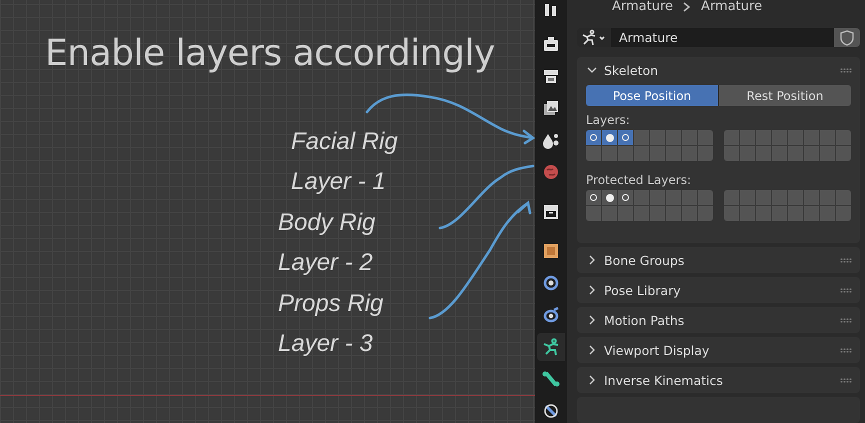  Describe the element at coordinates (270, 53) in the screenshot. I see `annotation-title: Enable layers accordingly` at that location.